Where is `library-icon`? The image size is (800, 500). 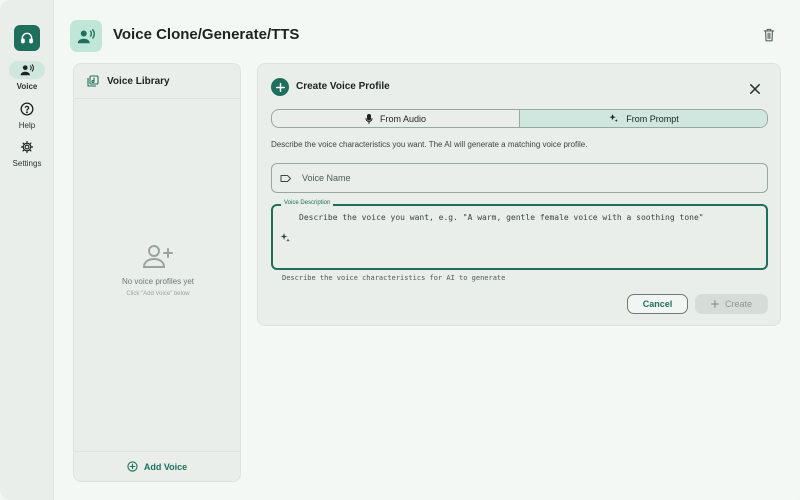
library-icon is located at coordinates (93, 81).